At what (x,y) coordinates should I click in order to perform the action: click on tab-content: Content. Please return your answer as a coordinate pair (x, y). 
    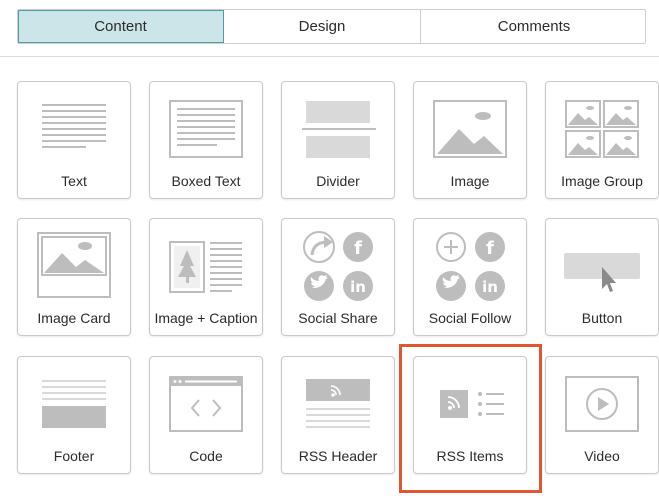
    Looking at the image, I should click on (121, 26).